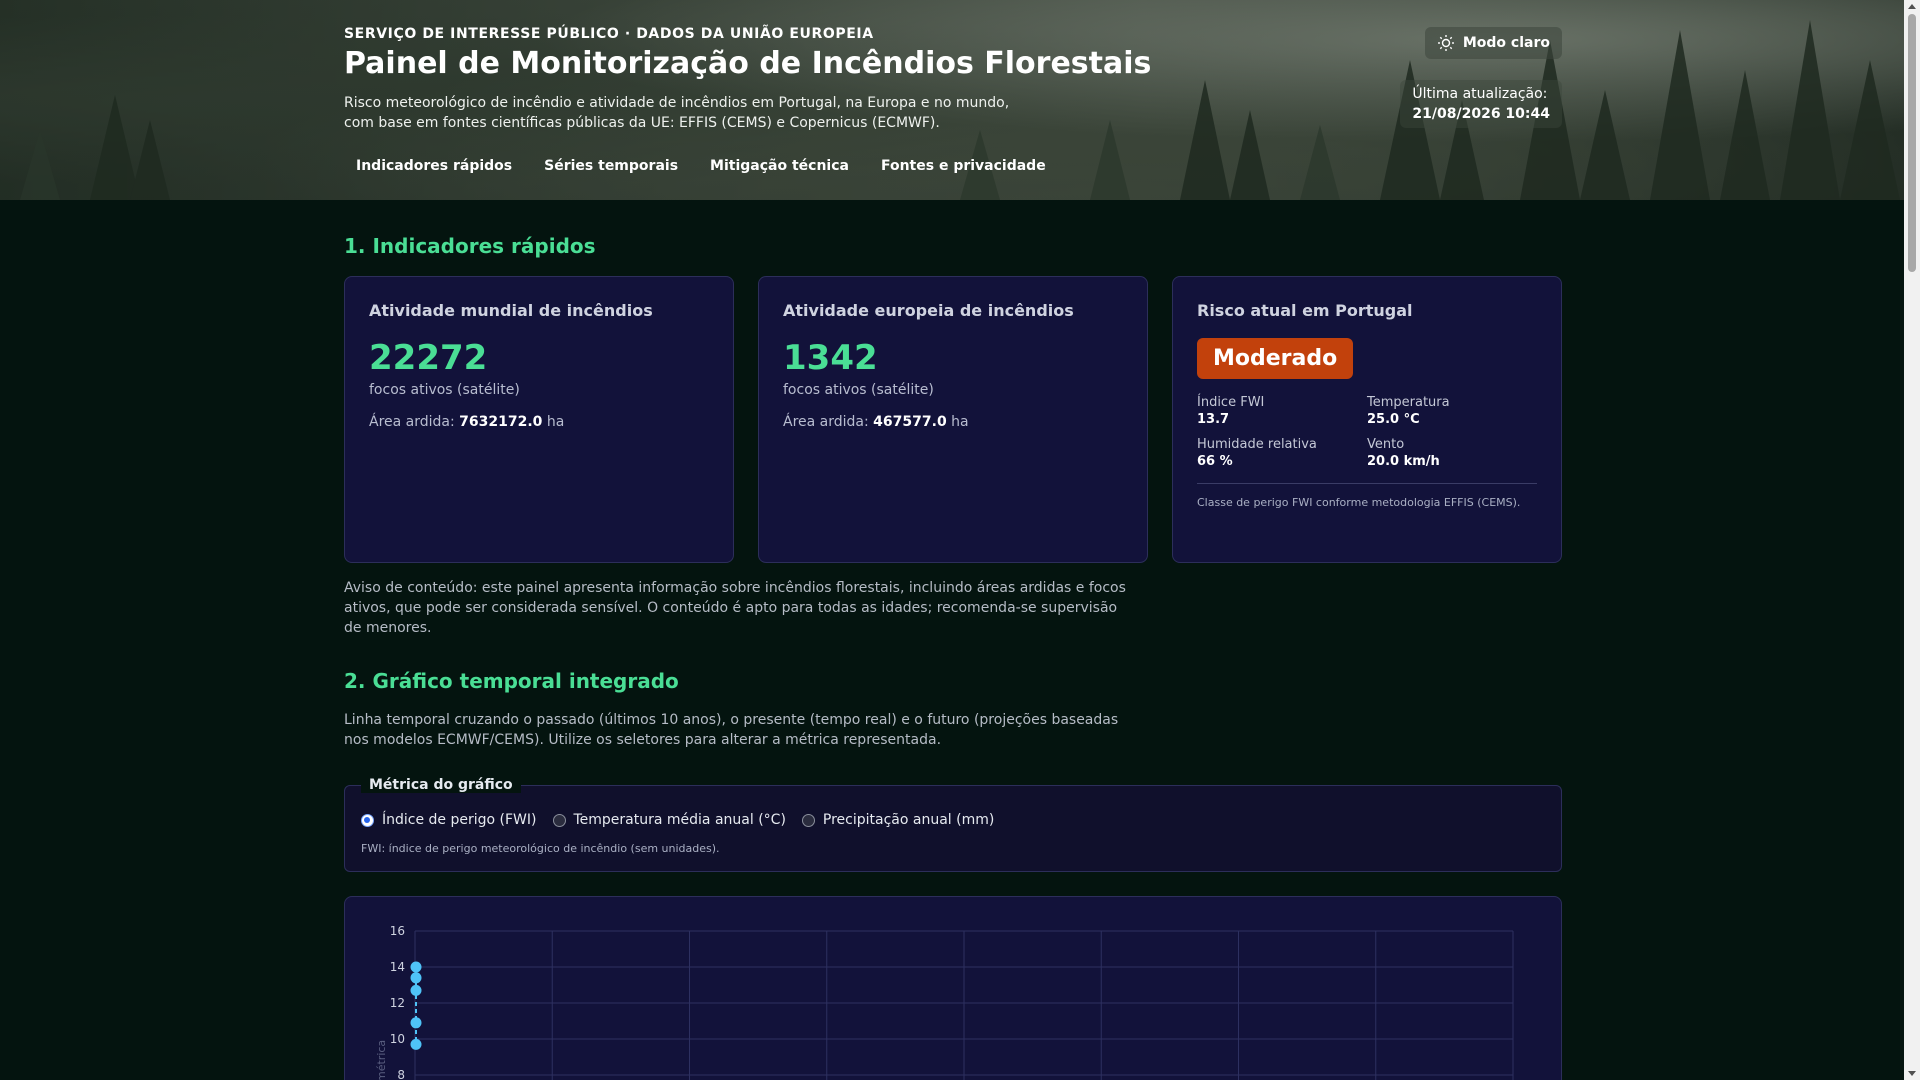 The height and width of the screenshot is (1080, 1920). What do you see at coordinates (434, 166) in the screenshot?
I see `nav-link-quick-indicators: Indicadores rápidos` at bounding box center [434, 166].